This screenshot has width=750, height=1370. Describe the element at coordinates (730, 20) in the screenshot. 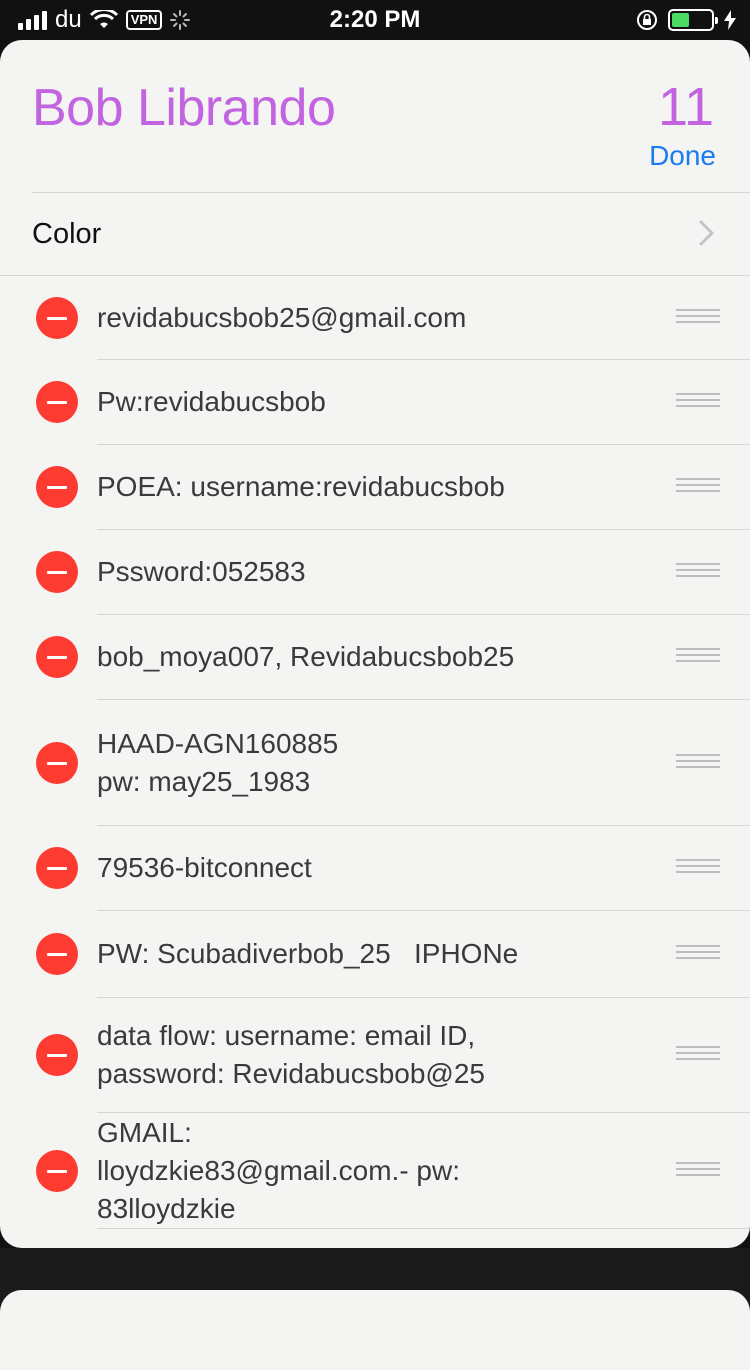

I see `charging-bolt-icon` at that location.